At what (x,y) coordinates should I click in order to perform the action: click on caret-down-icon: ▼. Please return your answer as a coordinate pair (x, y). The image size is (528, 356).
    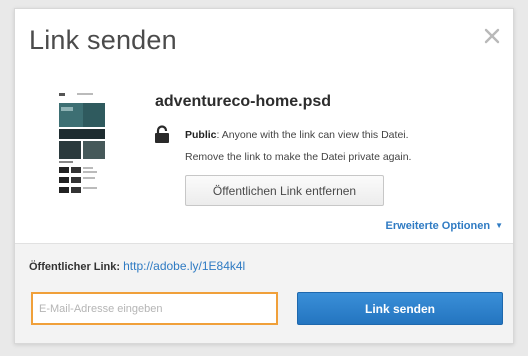
    Looking at the image, I should click on (499, 225).